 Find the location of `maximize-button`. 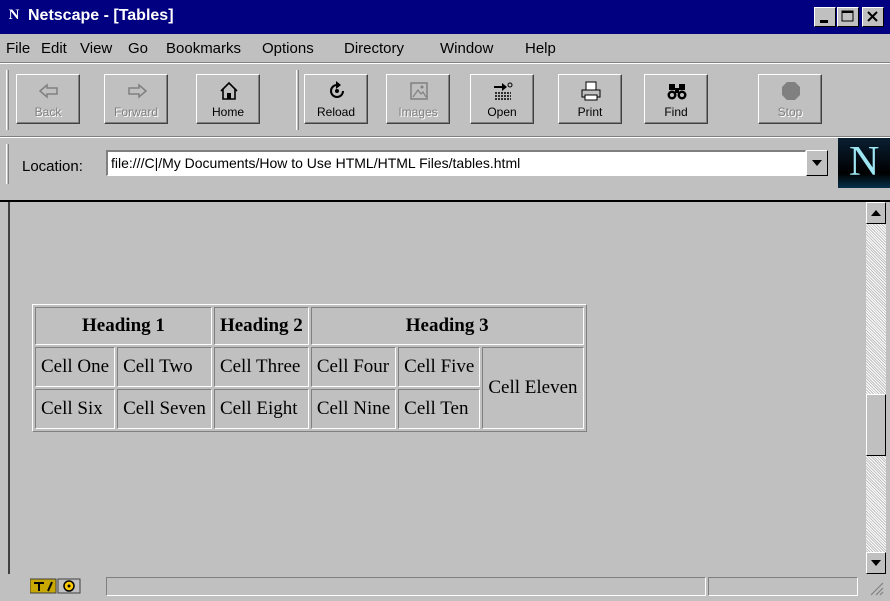

maximize-button is located at coordinates (848, 17).